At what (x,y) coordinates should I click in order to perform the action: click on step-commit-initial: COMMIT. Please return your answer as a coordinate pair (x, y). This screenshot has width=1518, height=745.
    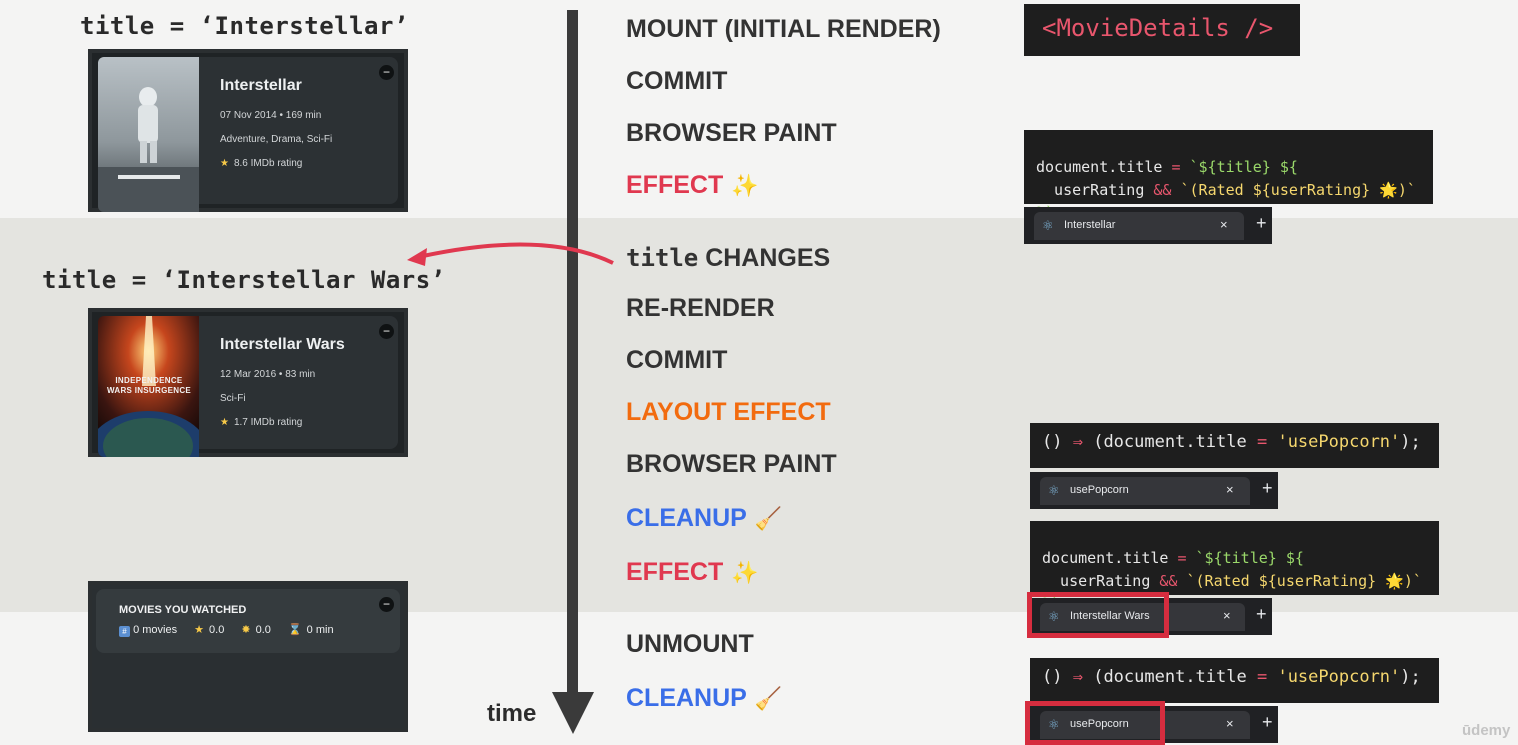
    Looking at the image, I should click on (677, 81).